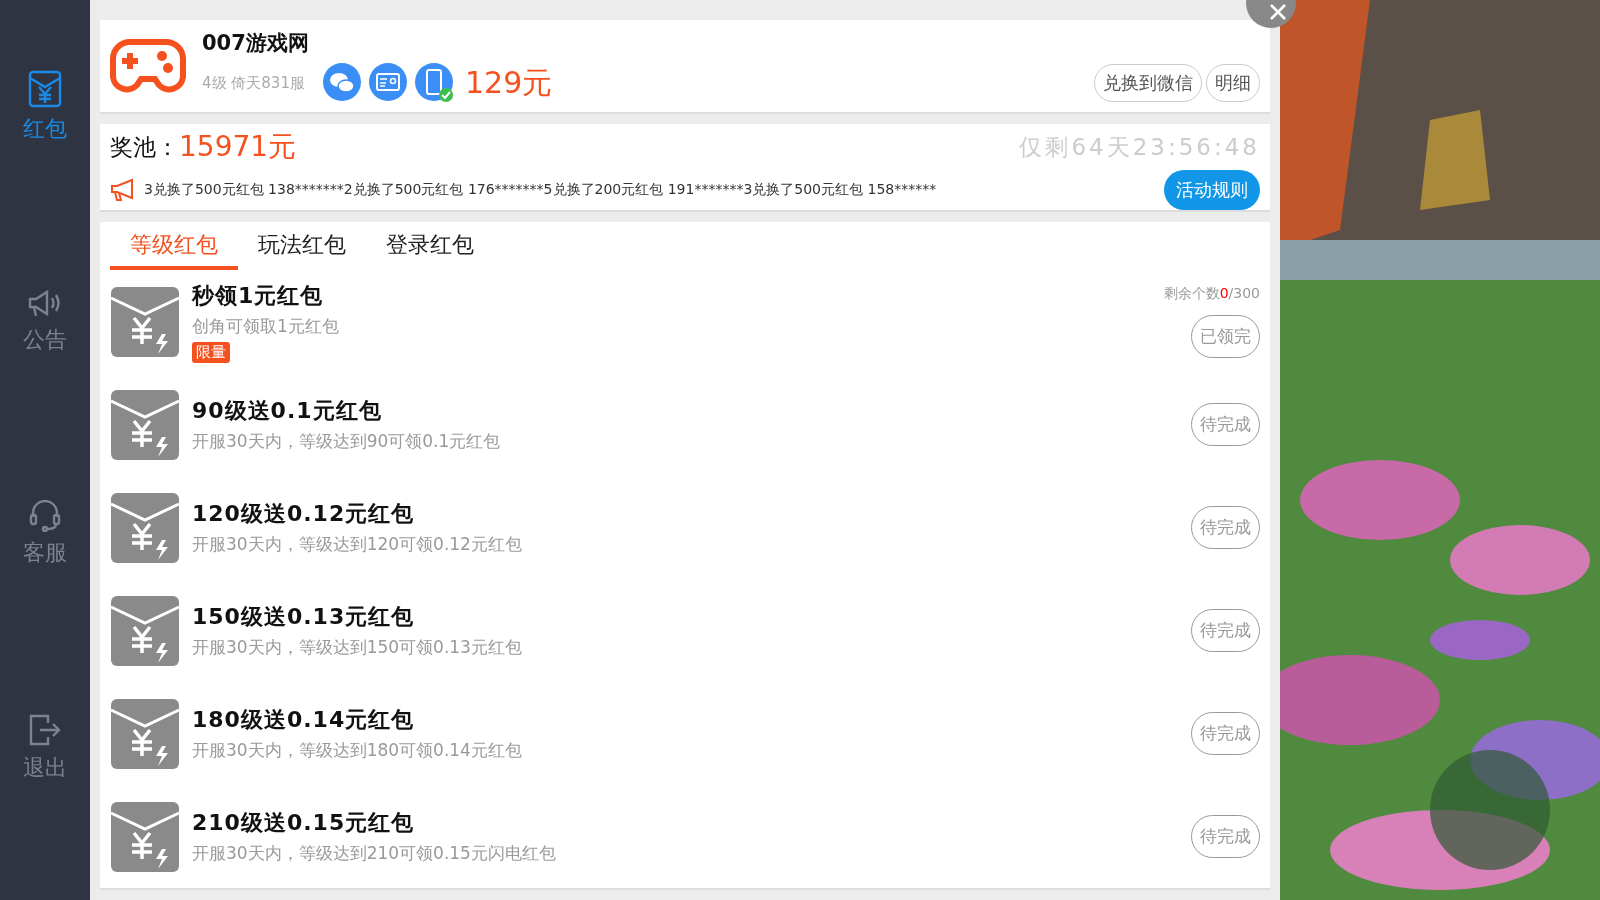 This screenshot has height=900, width=1600. What do you see at coordinates (1224, 294) in the screenshot?
I see `remaining-count: 0` at bounding box center [1224, 294].